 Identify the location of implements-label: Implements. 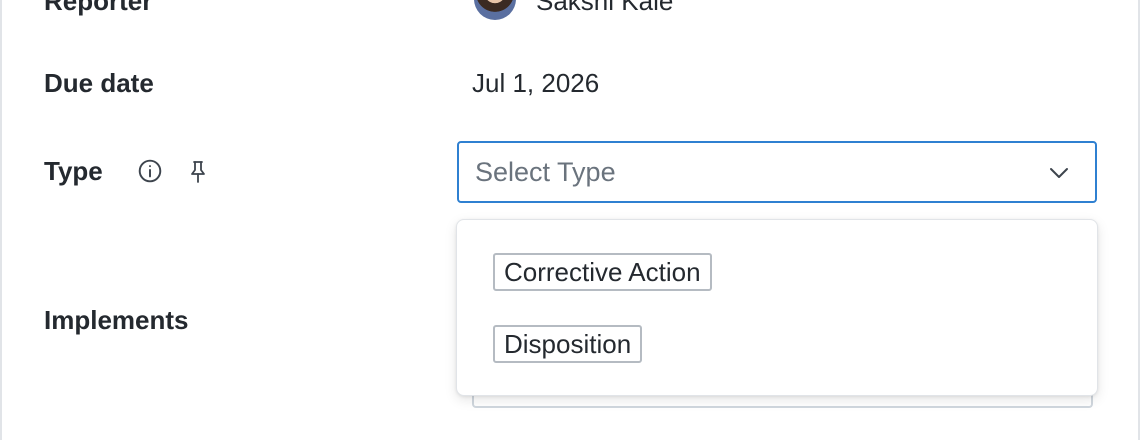
(116, 320).